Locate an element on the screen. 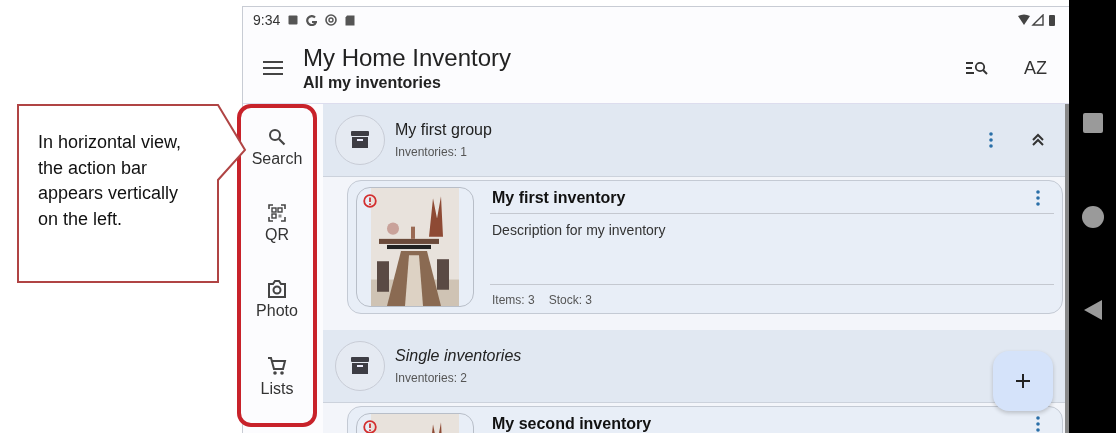  sort-button: AZ is located at coordinates (1035, 68).